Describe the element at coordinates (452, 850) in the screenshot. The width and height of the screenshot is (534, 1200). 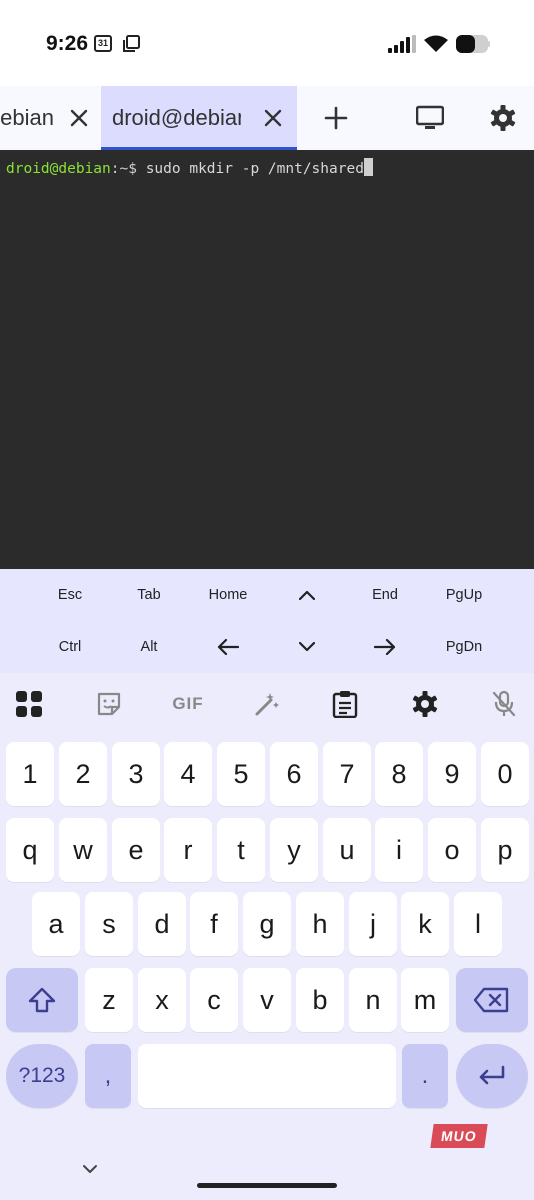
I see `key-o: o` at that location.